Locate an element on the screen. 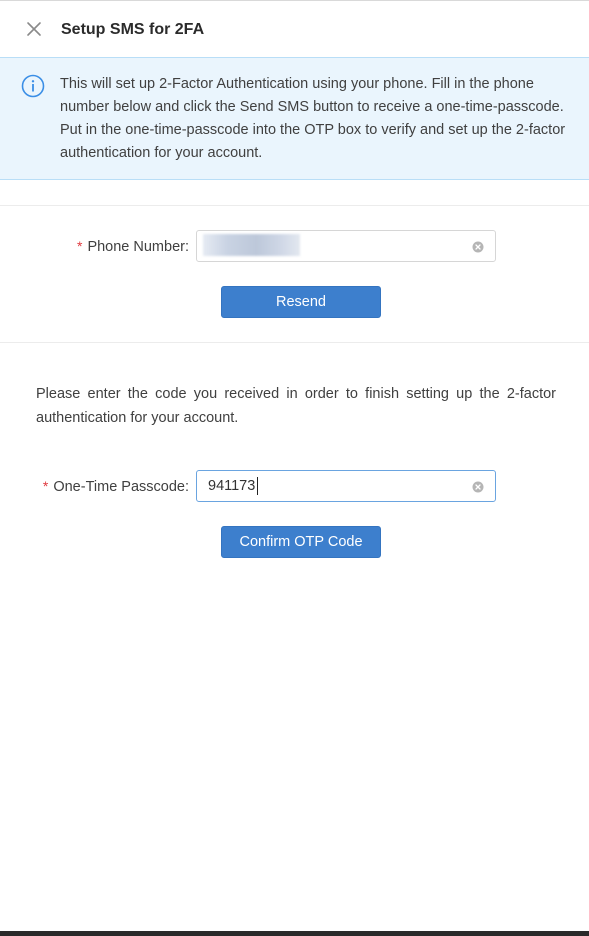 The width and height of the screenshot is (589, 936). confirm-otp-button: Confirm OTP Code is located at coordinates (301, 542).